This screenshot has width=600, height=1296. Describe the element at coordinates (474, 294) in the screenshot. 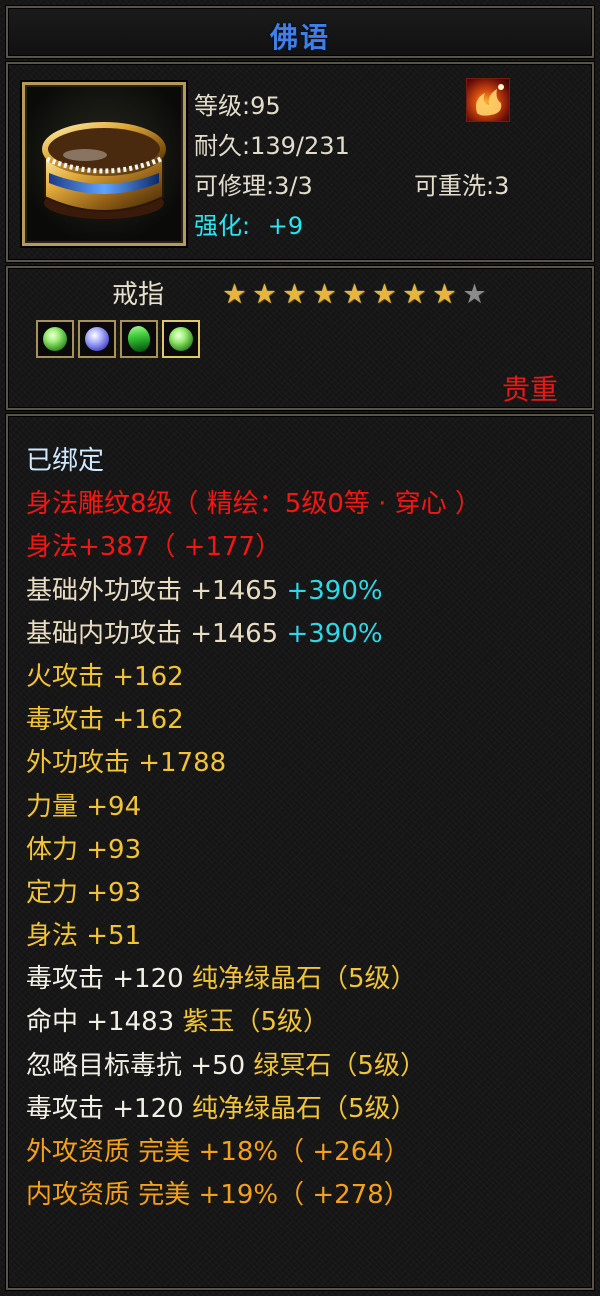

I see `star-empty-icon: ★` at that location.